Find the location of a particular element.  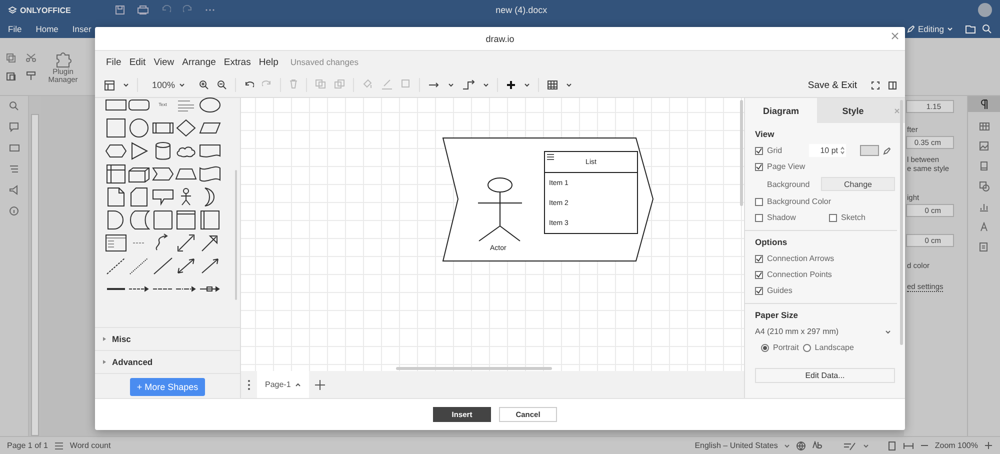

zoom-dropdown: 100% is located at coordinates (169, 85).